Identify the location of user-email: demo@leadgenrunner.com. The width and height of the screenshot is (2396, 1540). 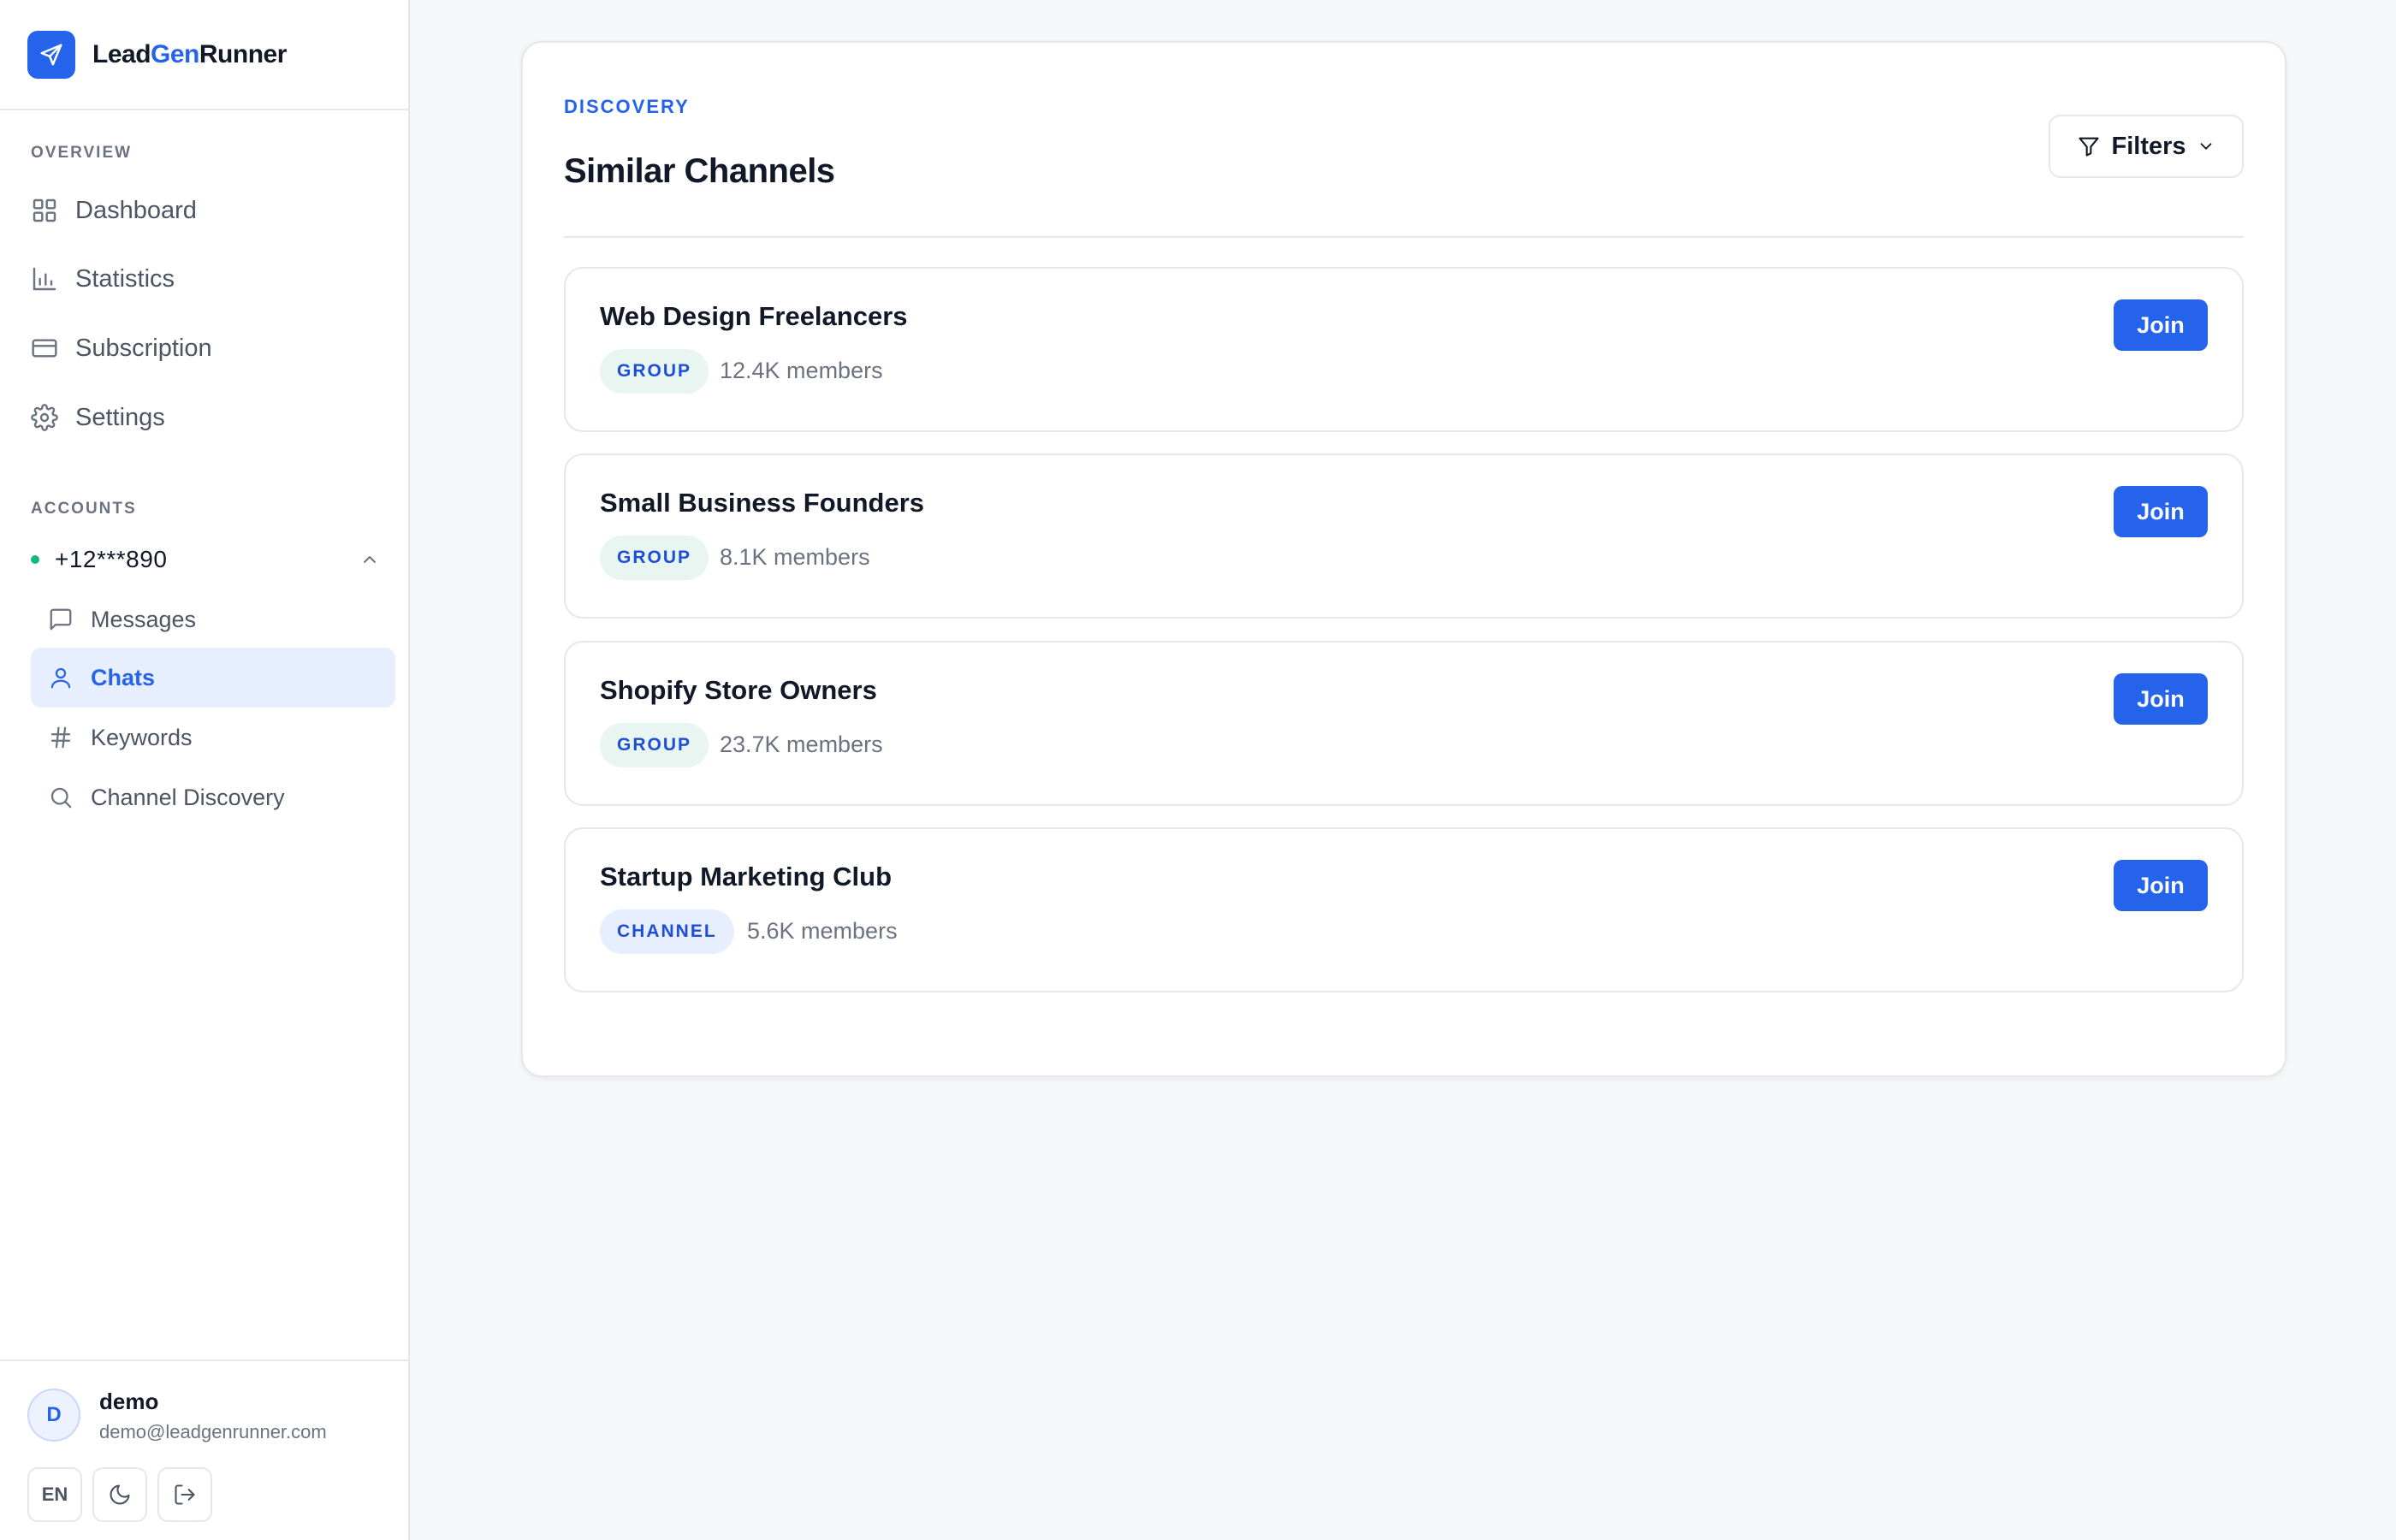
(213, 1431).